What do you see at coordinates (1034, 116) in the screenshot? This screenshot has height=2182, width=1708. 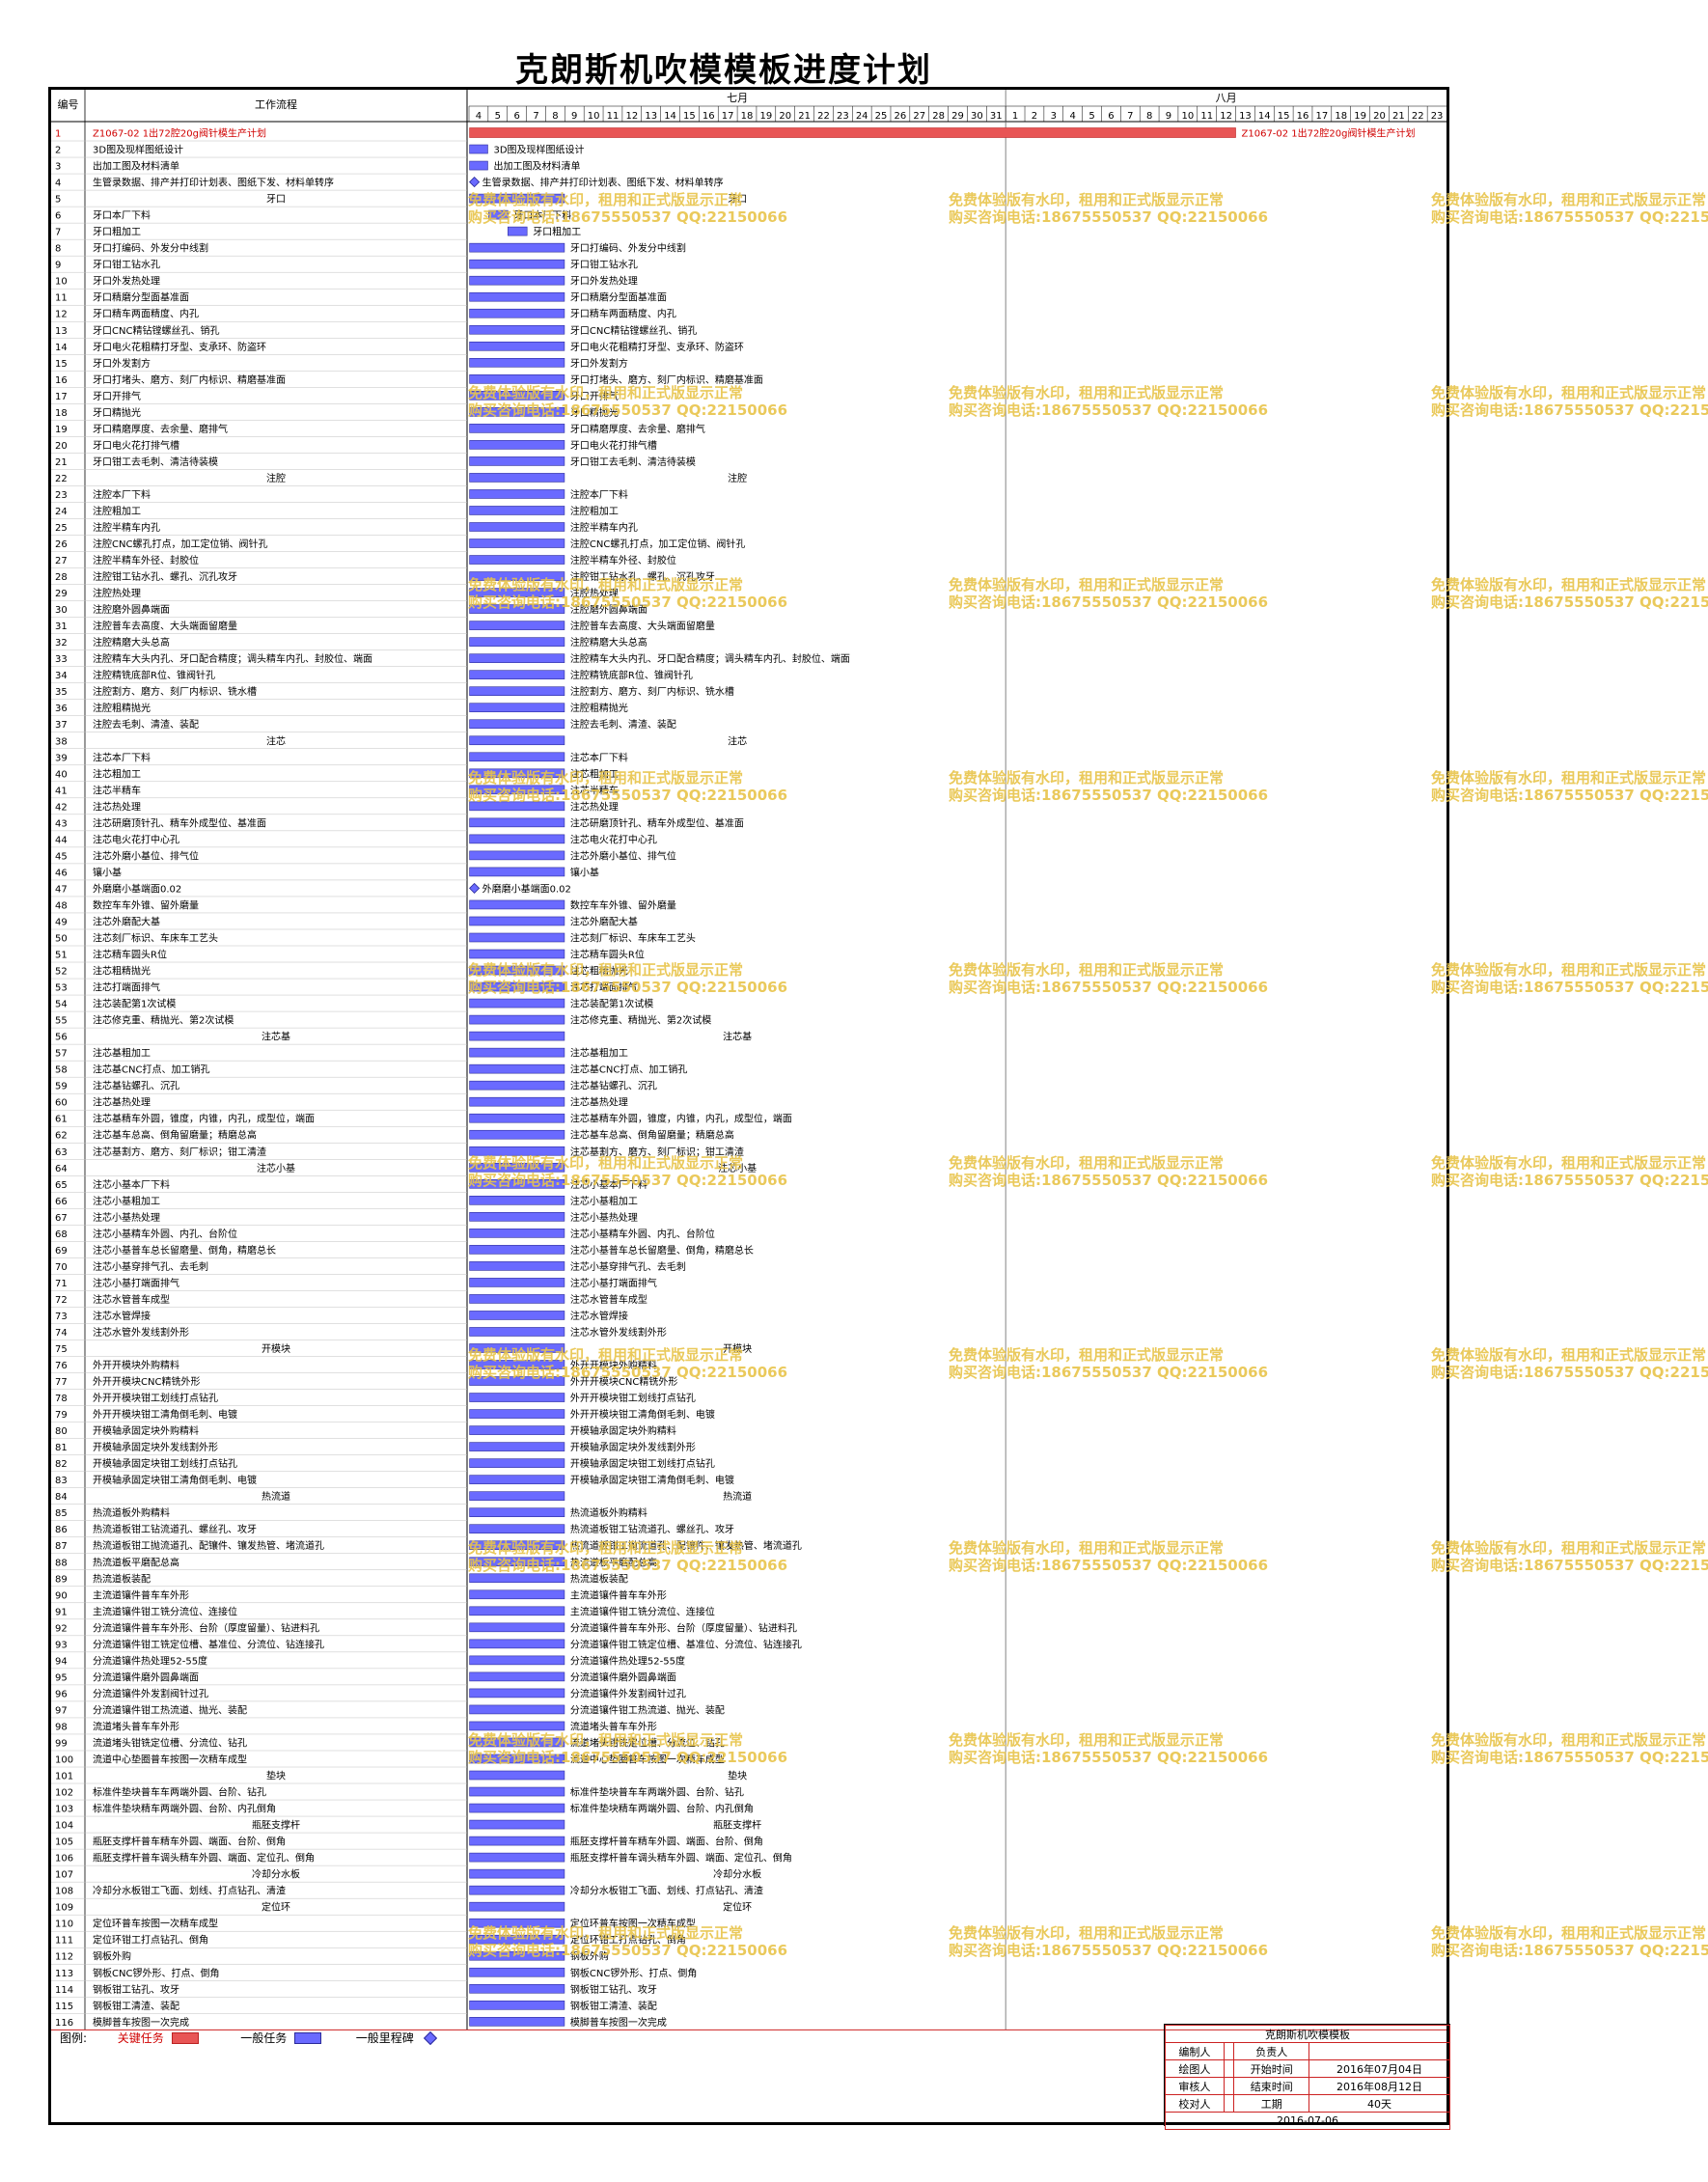 I see `day-label: 2` at bounding box center [1034, 116].